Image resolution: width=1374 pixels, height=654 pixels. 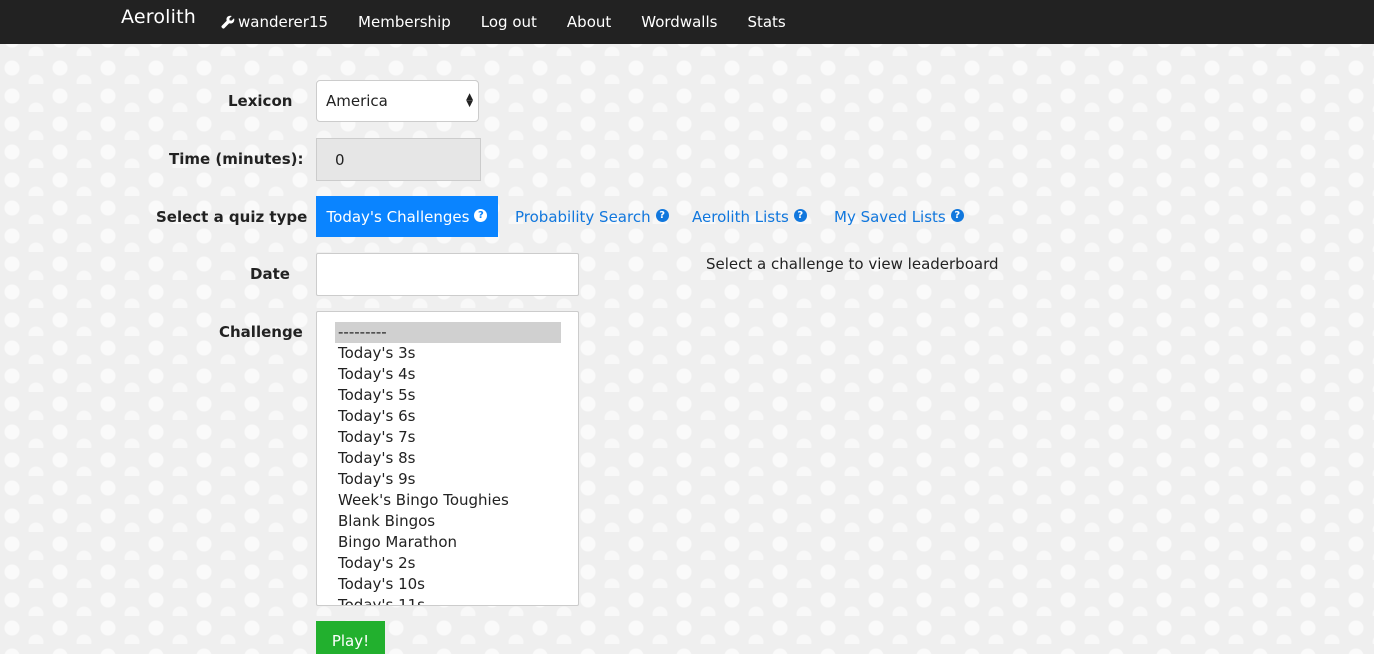 I want to click on tab-my-saved-lists: My Saved Lists ?, so click(x=899, y=216).